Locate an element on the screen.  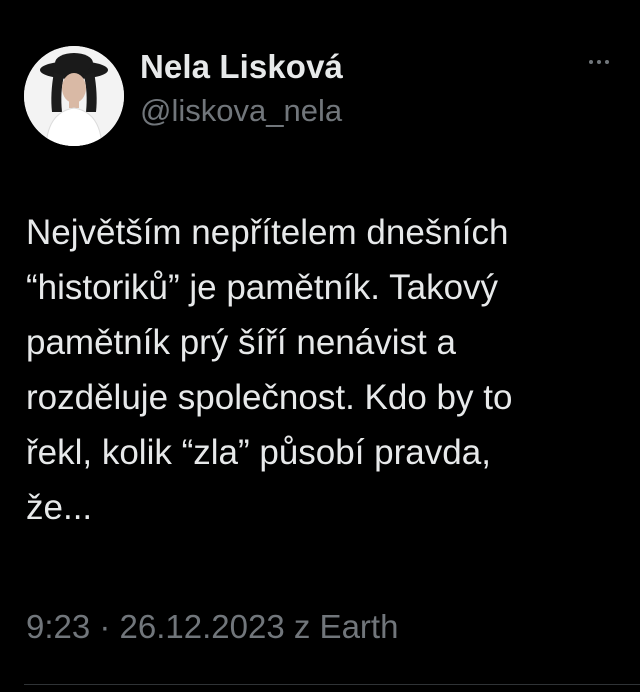
avatar is located at coordinates (74, 96).